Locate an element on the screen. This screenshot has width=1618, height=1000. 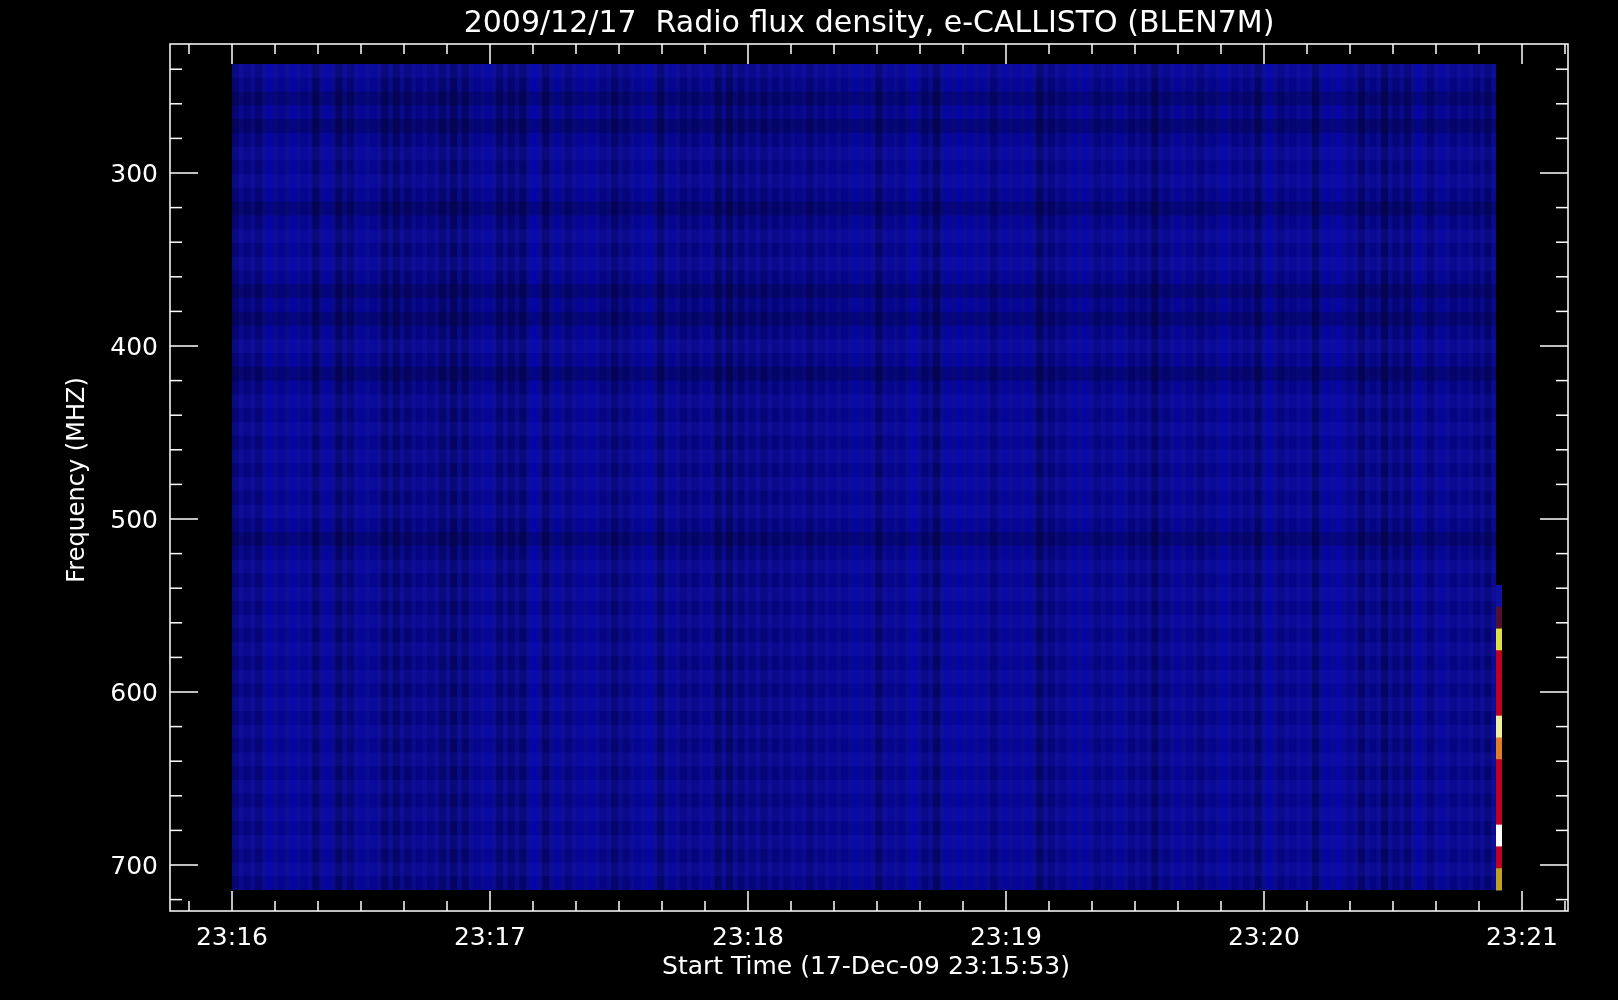
y-tick-label: 300 is located at coordinates (134, 173).